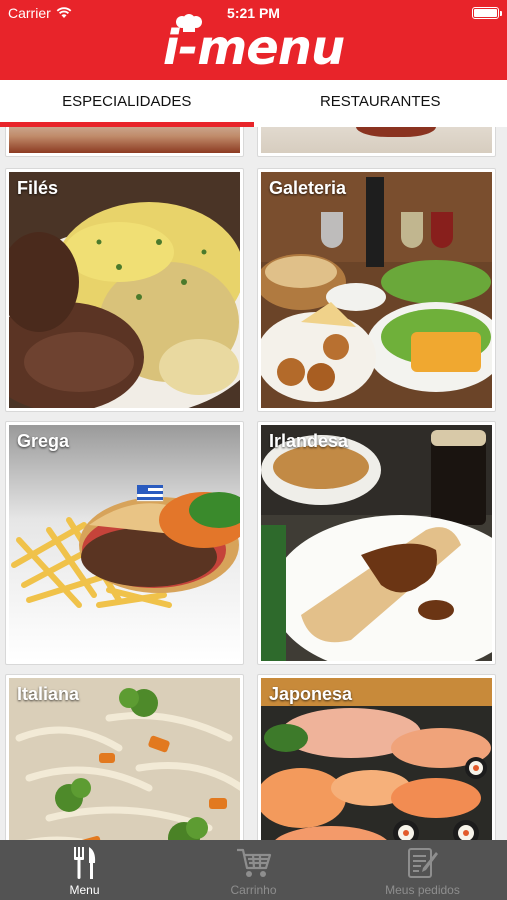 The width and height of the screenshot is (507, 900). I want to click on tab-meus-pedidos: Meus pedidos, so click(422, 870).